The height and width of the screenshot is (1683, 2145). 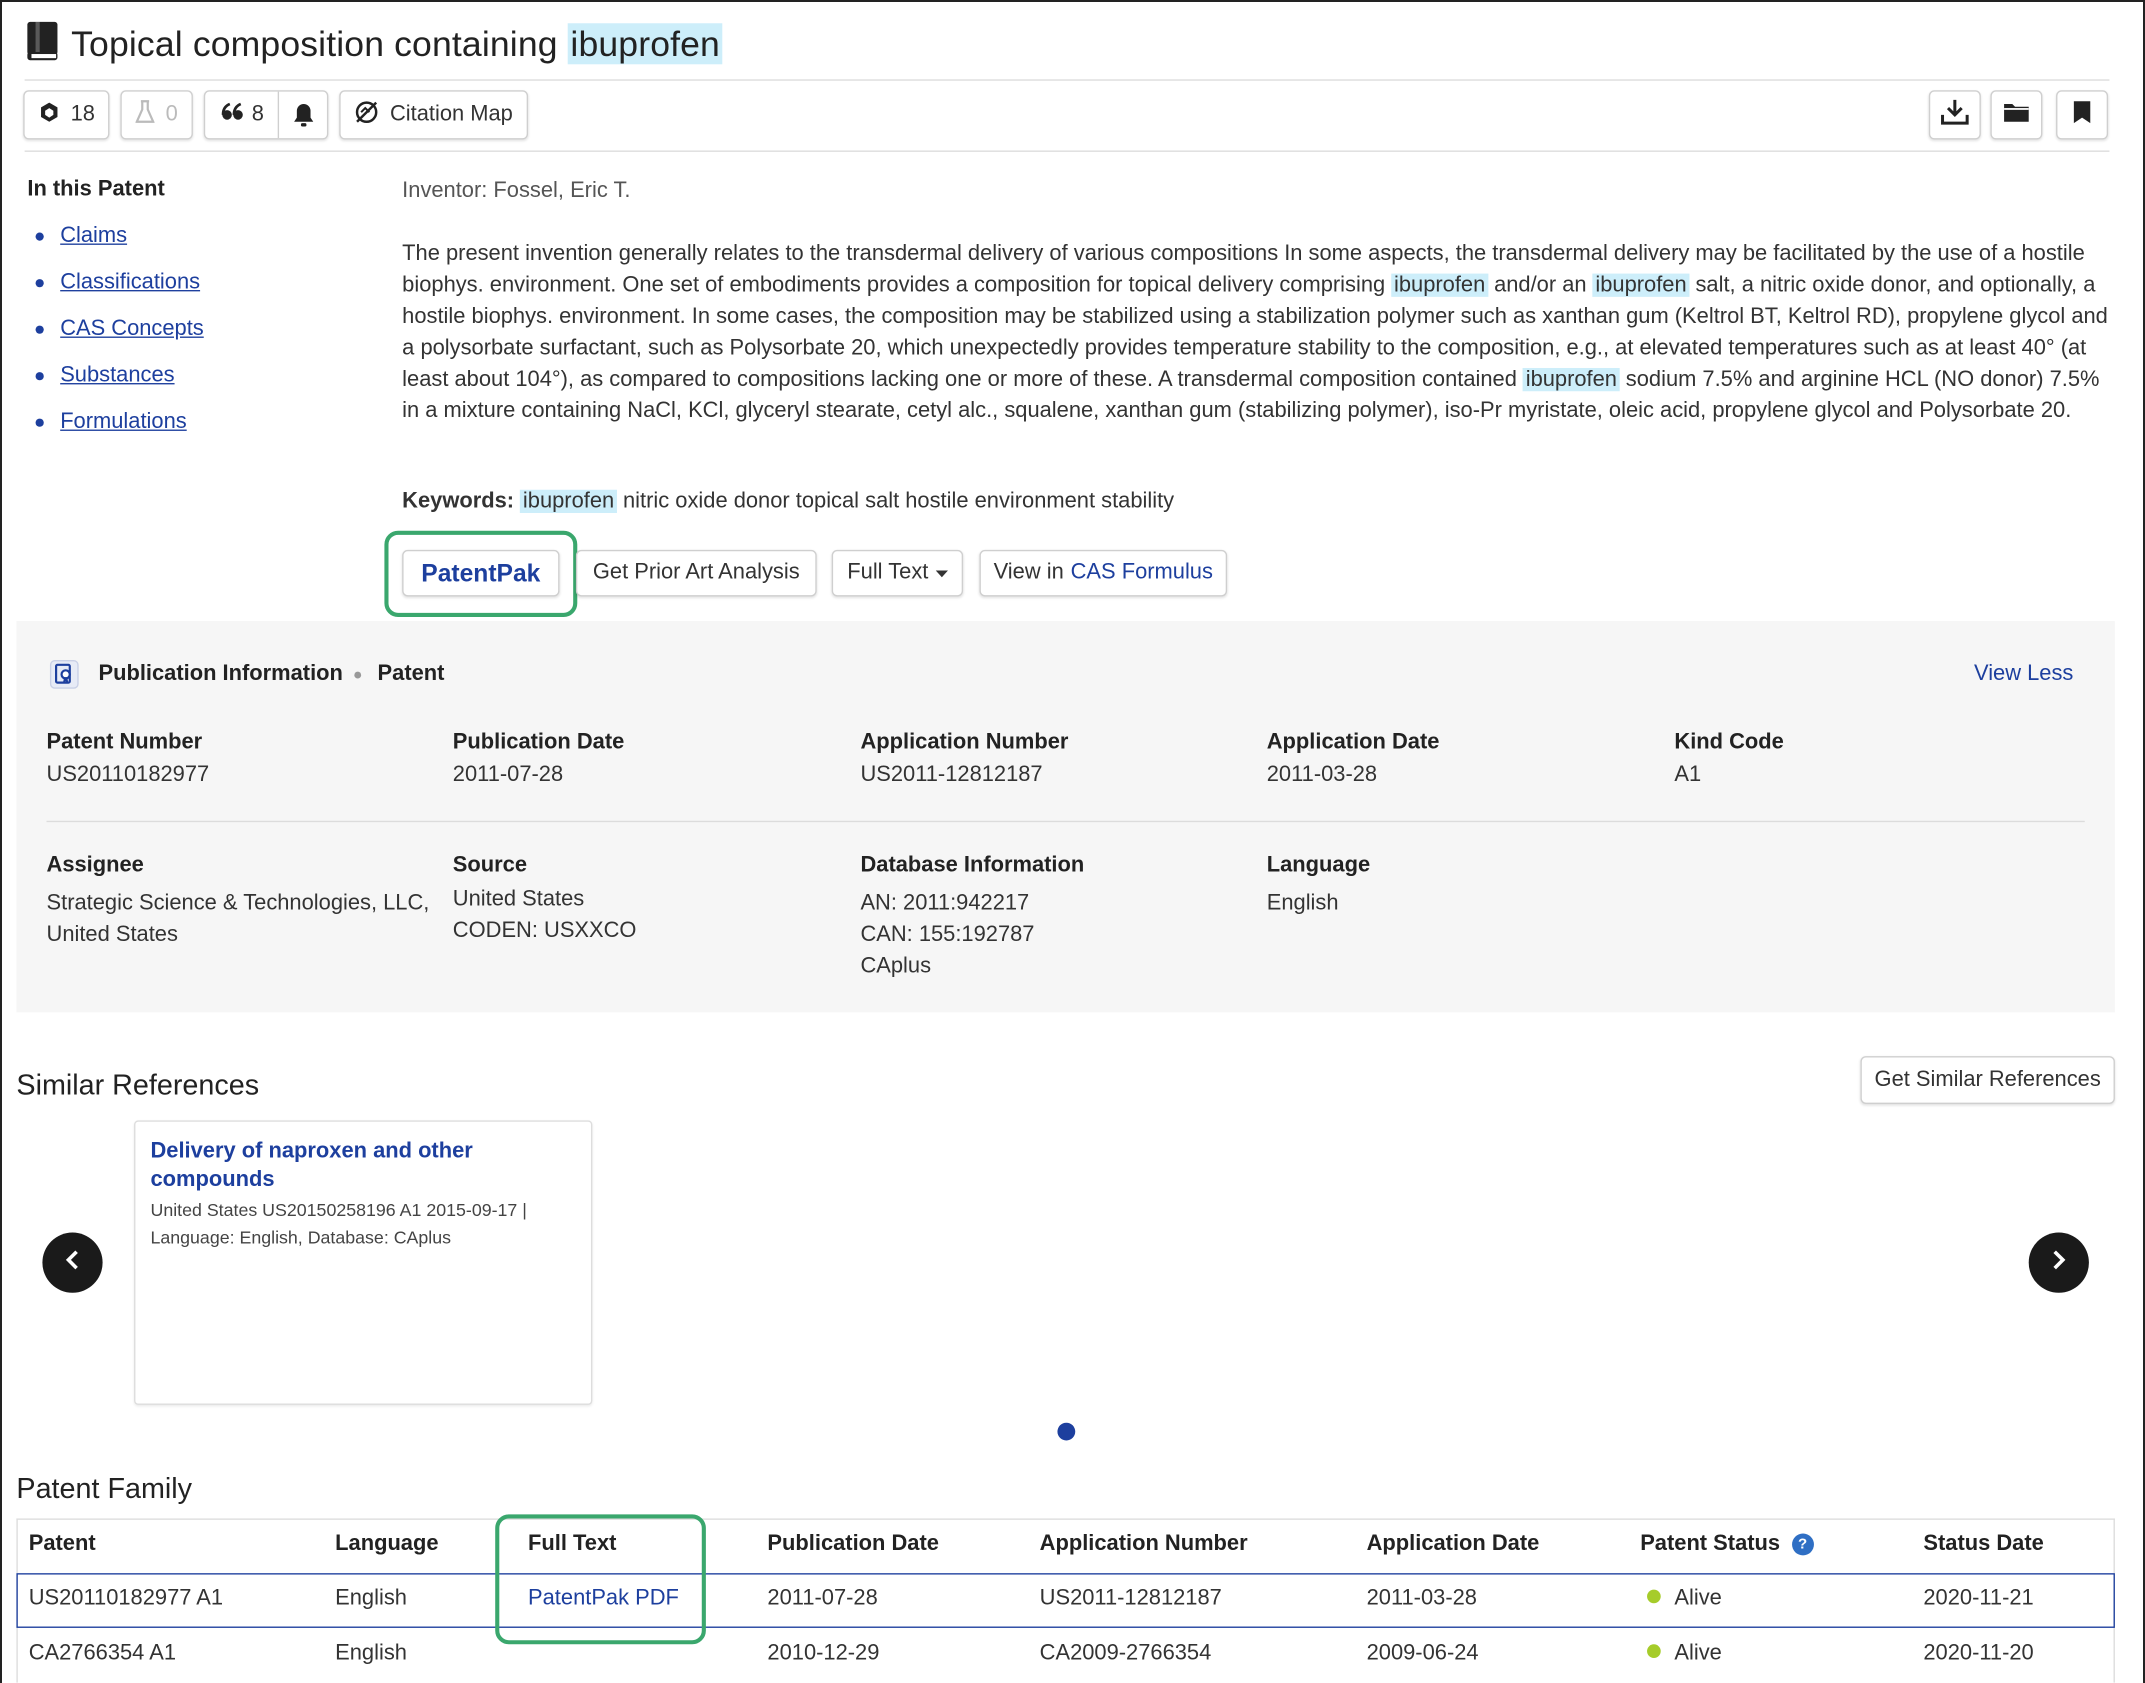 I want to click on help-icon: ?, so click(x=1802, y=1544).